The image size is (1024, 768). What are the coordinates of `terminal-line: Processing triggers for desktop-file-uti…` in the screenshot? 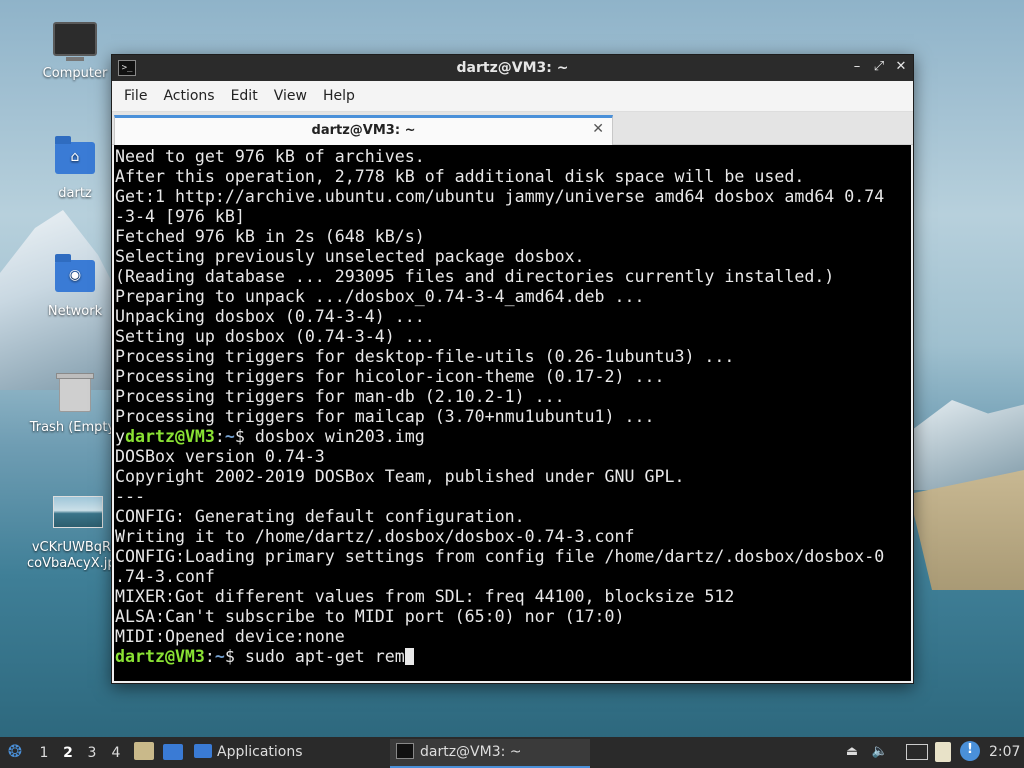 It's located at (425, 356).